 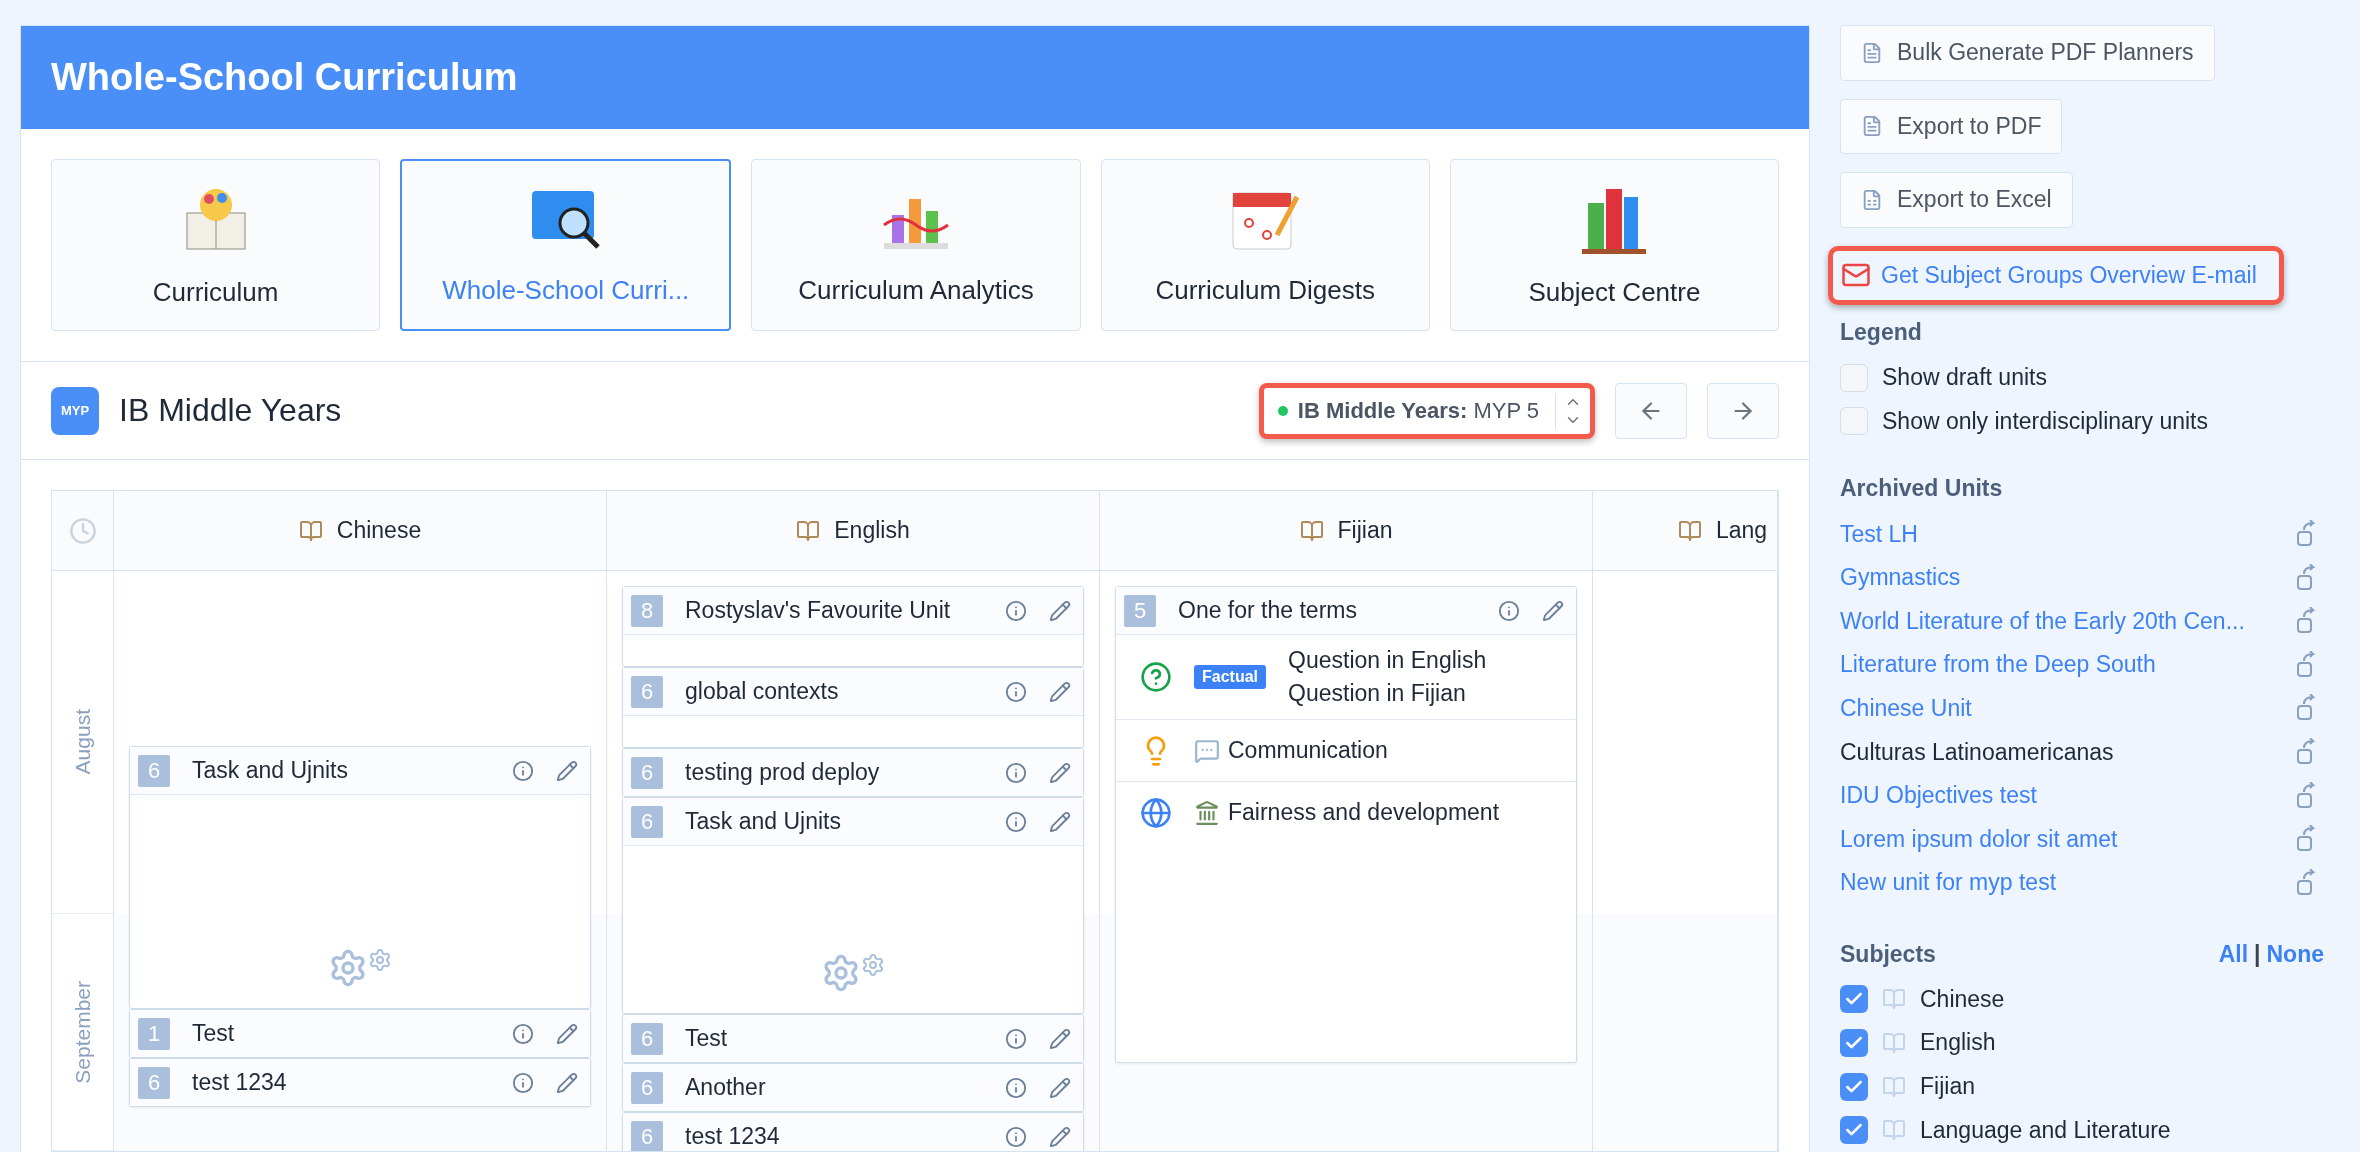 What do you see at coordinates (360, 968) in the screenshot?
I see `gears-icon` at bounding box center [360, 968].